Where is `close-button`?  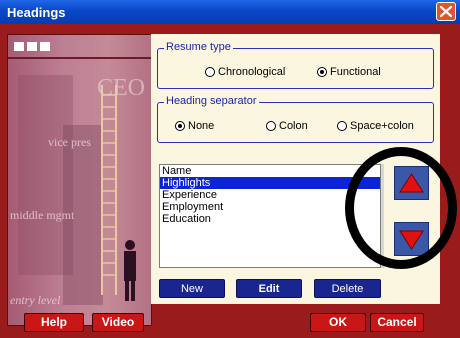 close-button is located at coordinates (446, 11).